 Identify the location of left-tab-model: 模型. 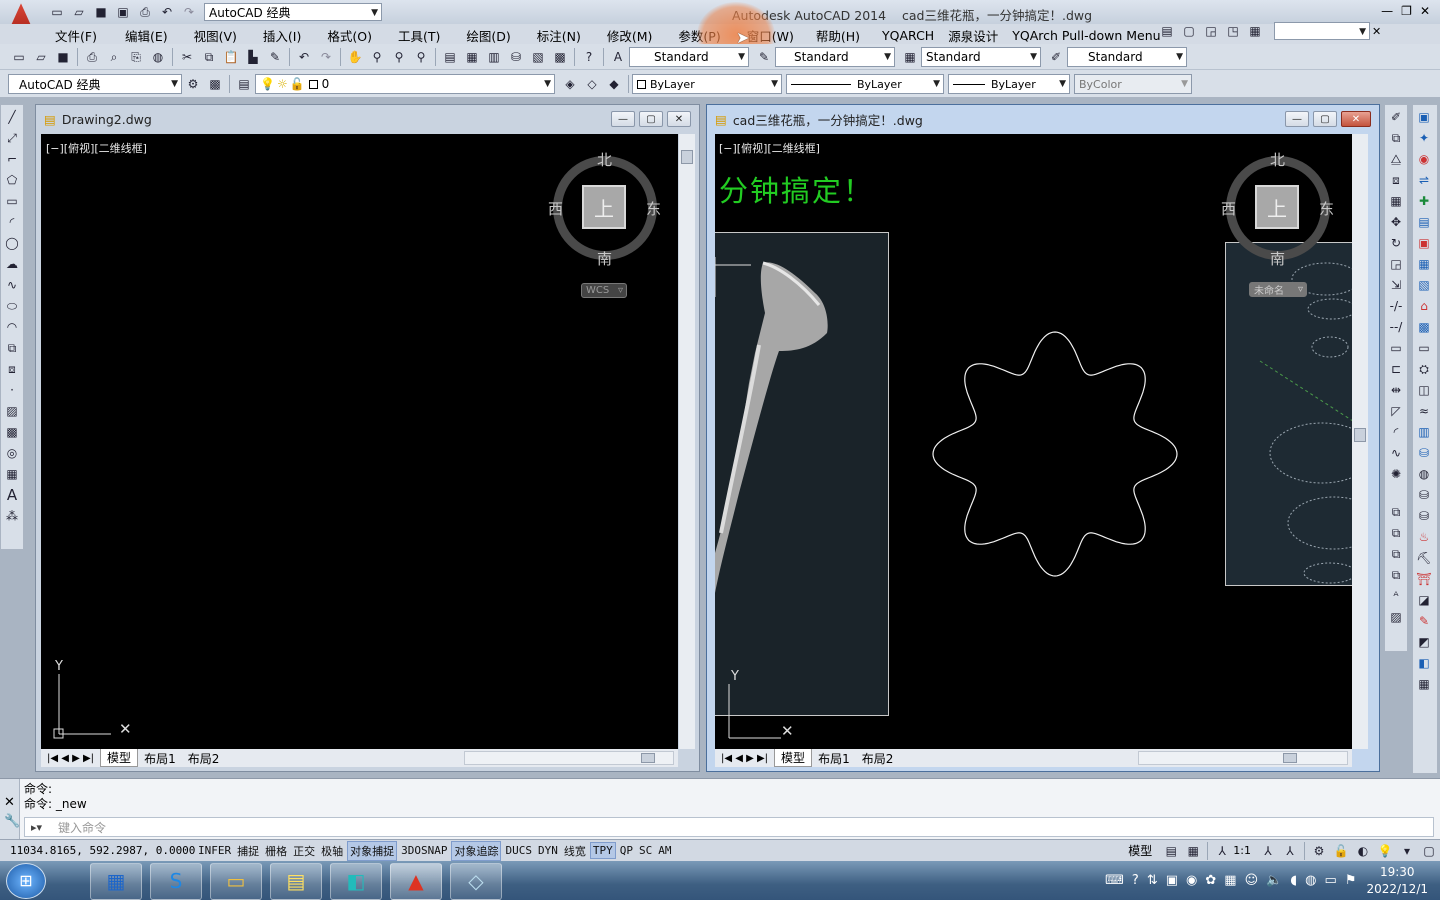
(119, 758).